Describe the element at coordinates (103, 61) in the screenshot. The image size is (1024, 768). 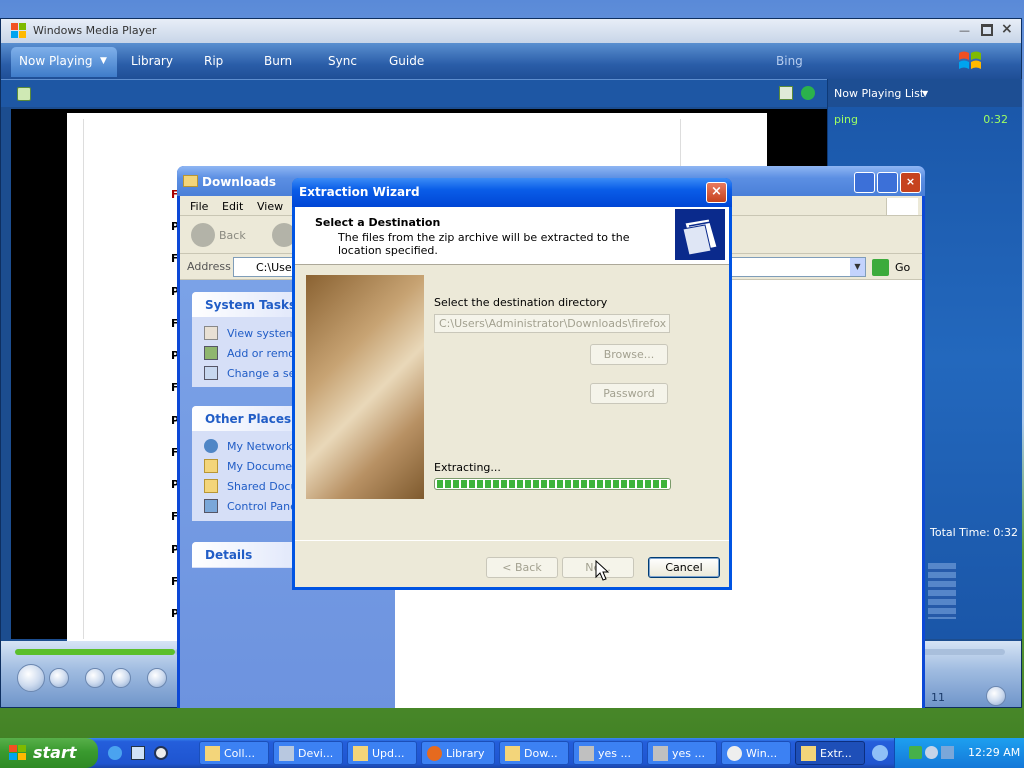
I see `tab-dropdown-icon: ▼` at that location.